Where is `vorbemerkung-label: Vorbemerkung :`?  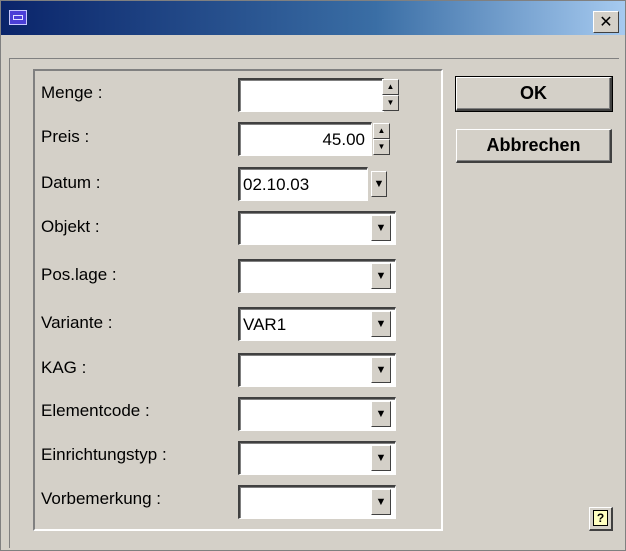 vorbemerkung-label: Vorbemerkung : is located at coordinates (101, 498).